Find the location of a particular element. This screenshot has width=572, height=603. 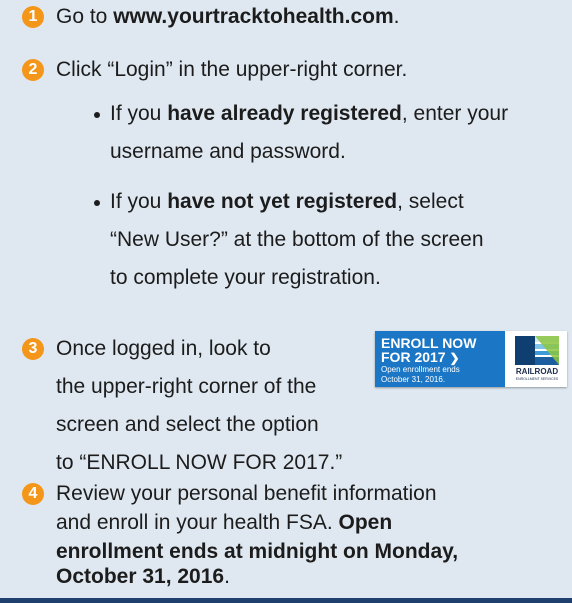

step-4-line-3: enrollment ends at midnight on Monday, is located at coordinates (257, 552).